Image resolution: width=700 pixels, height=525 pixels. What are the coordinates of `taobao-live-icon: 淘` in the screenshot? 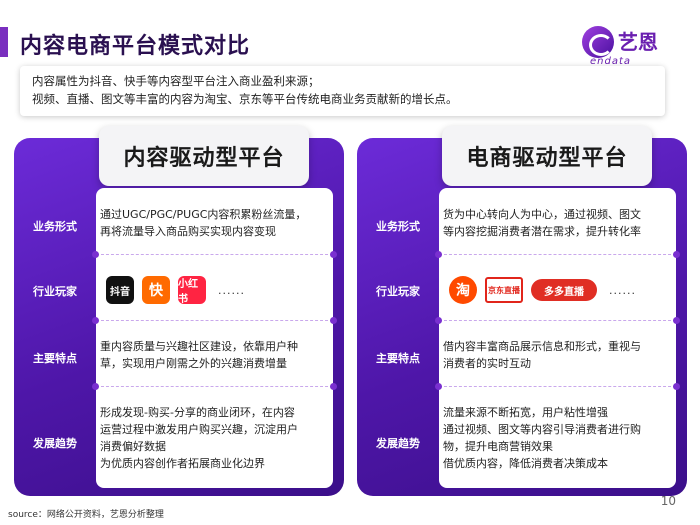 It's located at (463, 290).